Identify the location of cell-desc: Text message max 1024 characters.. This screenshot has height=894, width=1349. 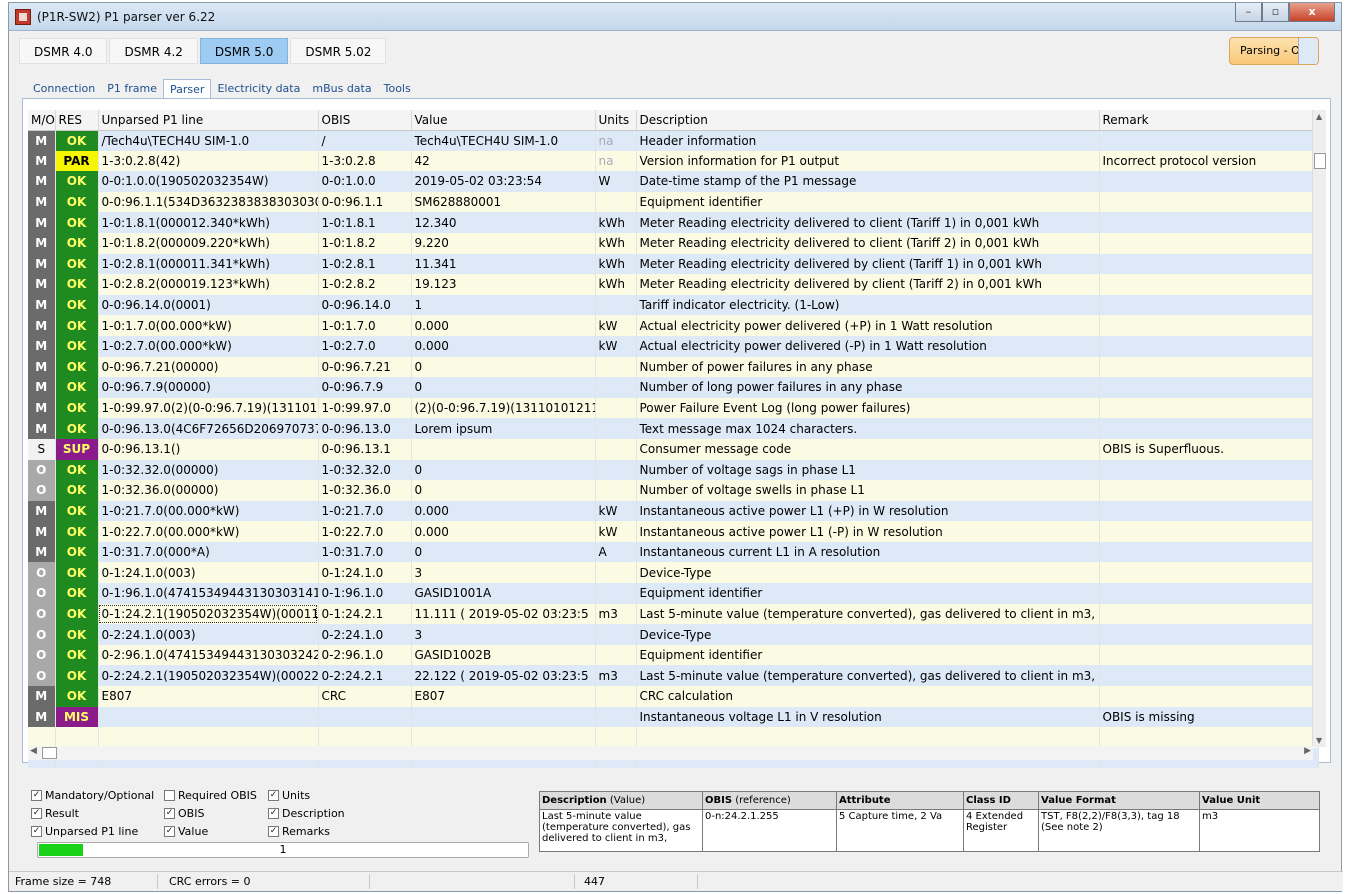
(868, 428).